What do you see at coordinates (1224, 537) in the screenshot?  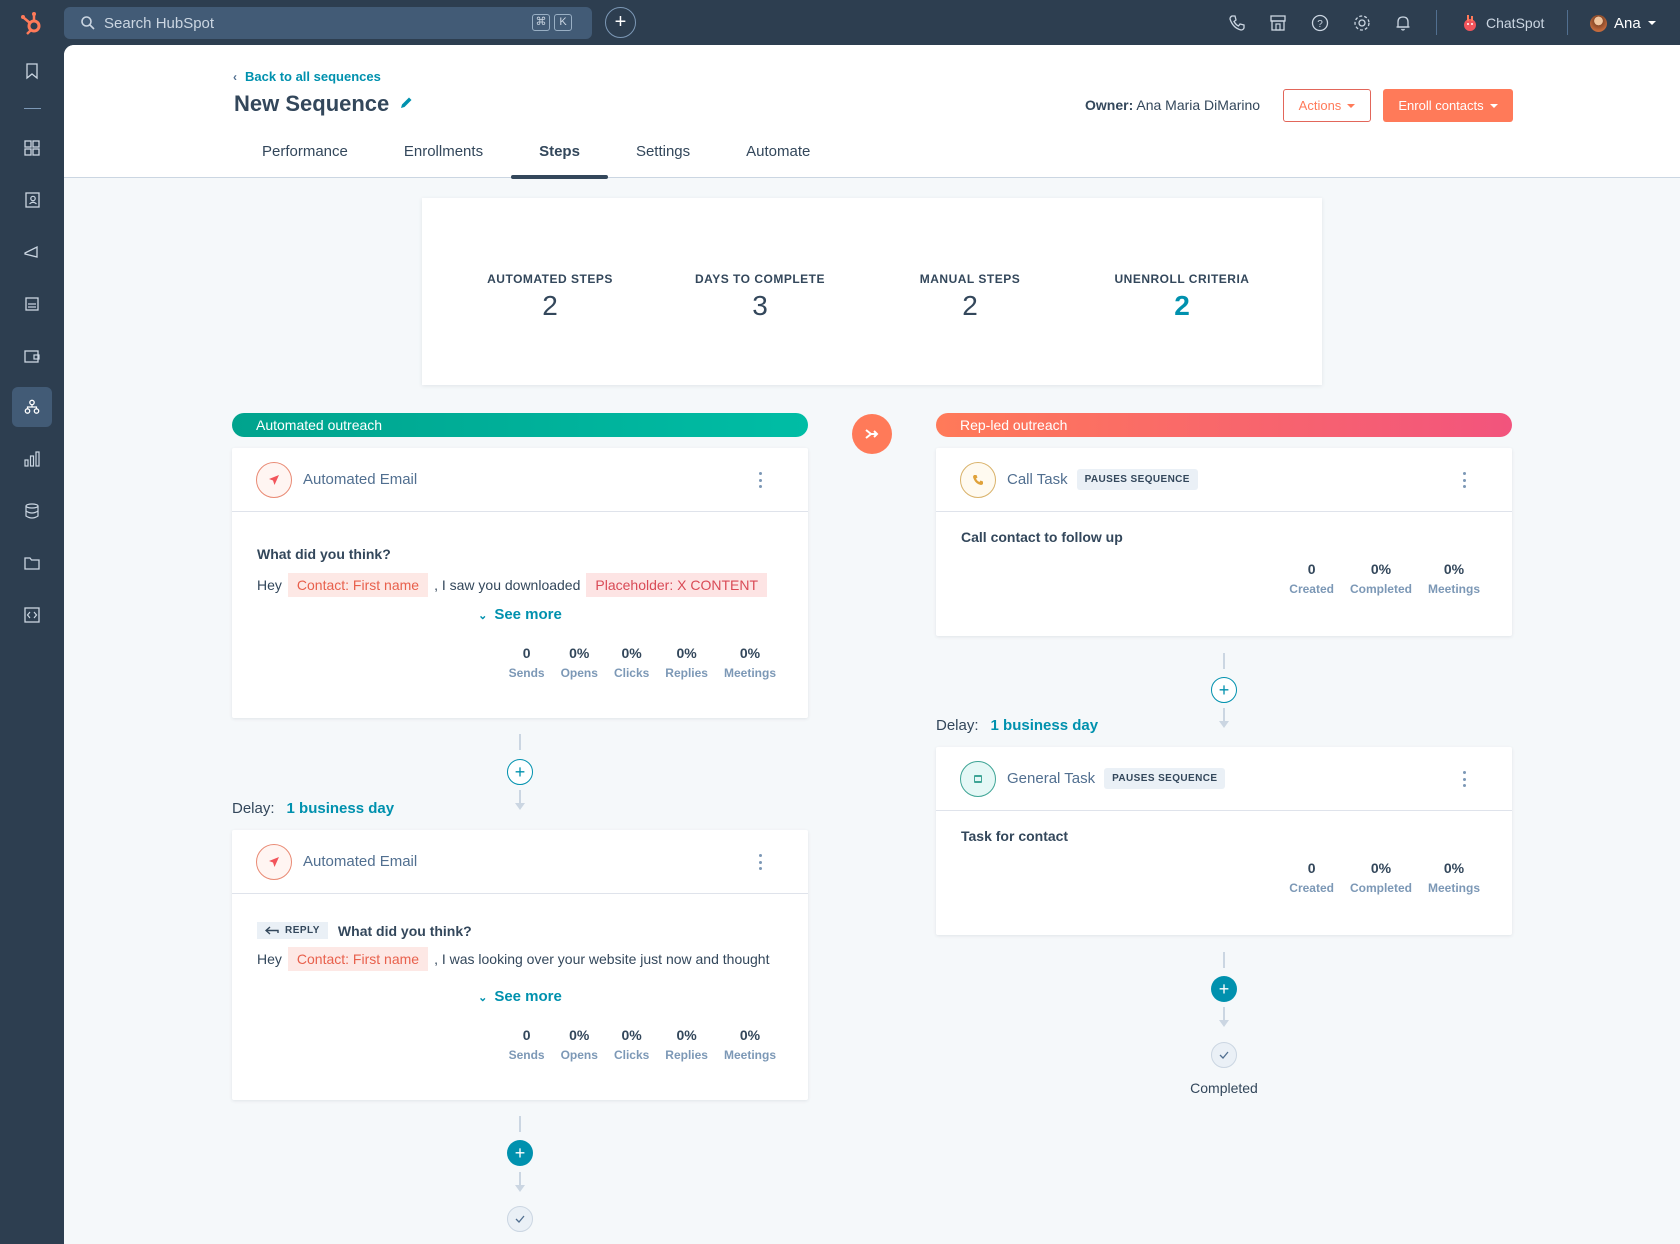 I see `step-card-body: Call contact to follow up` at bounding box center [1224, 537].